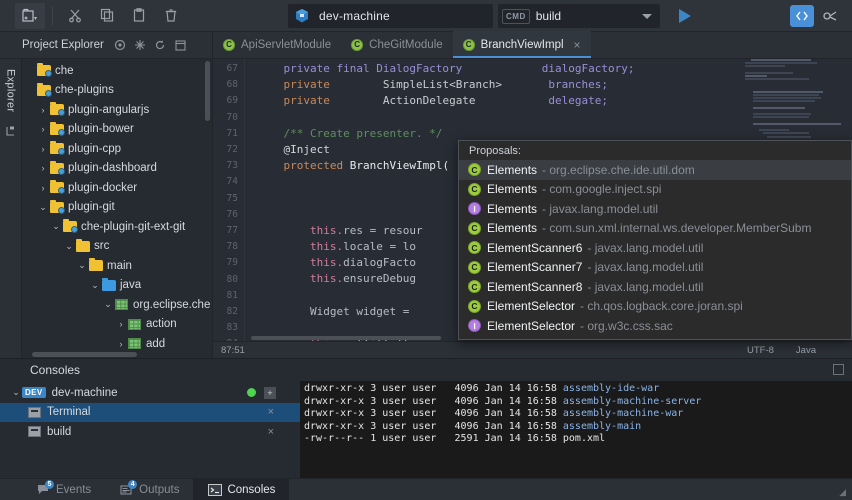  What do you see at coordinates (117, 91) in the screenshot?
I see `tree-item: che-plugins` at bounding box center [117, 91].